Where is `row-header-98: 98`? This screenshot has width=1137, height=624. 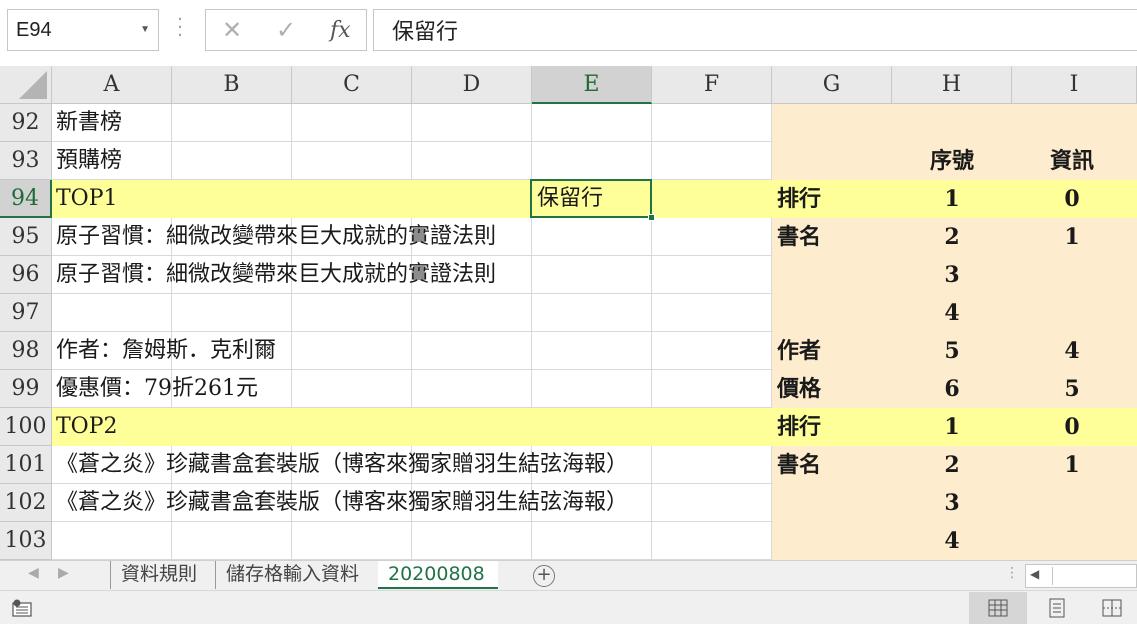 row-header-98: 98 is located at coordinates (26, 351).